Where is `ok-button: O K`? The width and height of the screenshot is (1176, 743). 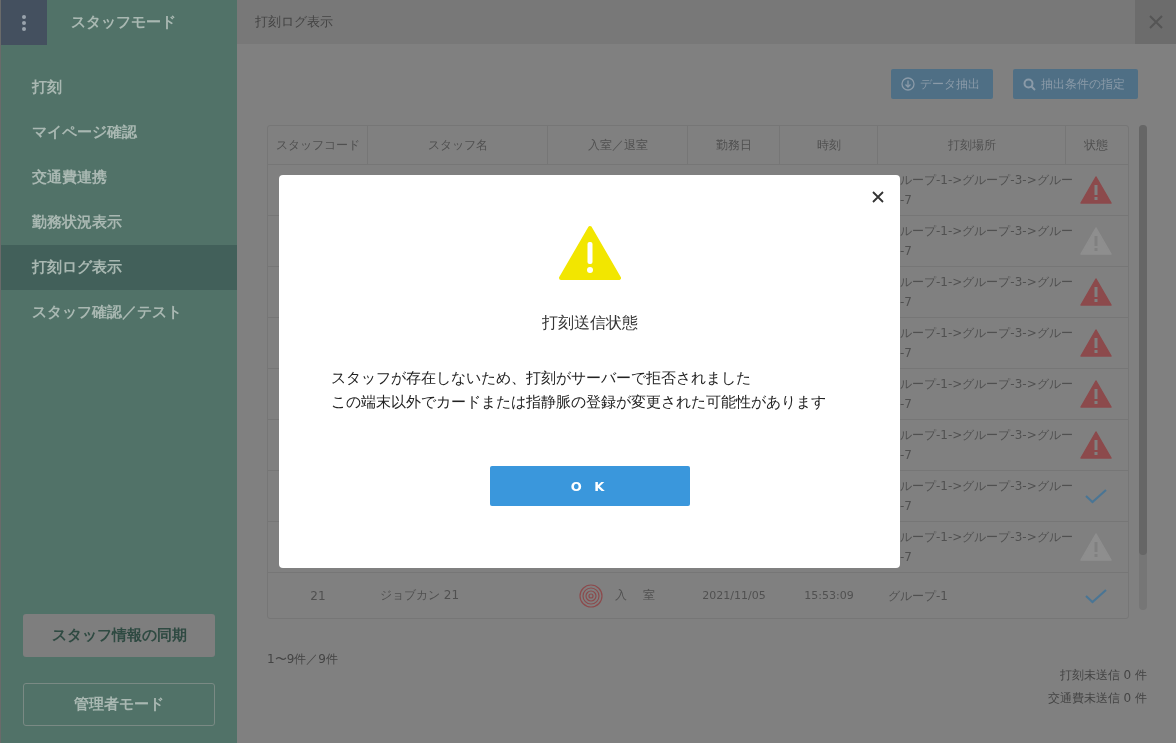 ok-button: O K is located at coordinates (589, 486).